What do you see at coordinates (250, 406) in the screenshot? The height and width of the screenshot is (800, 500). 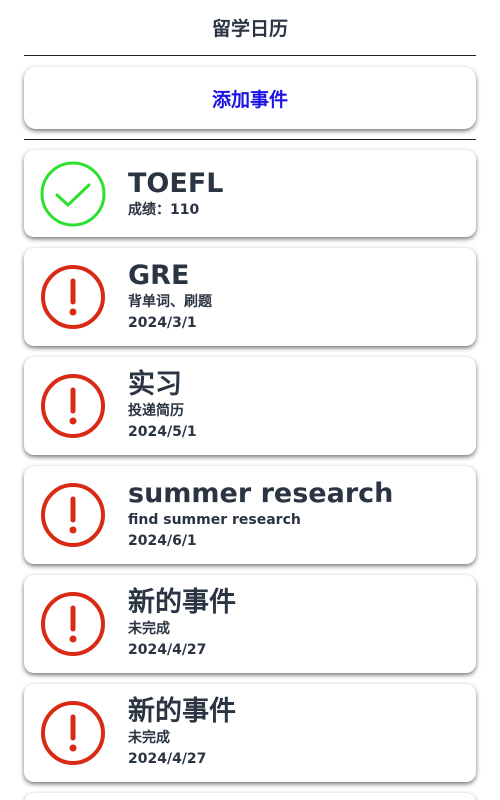 I see `event-card: 实习 投递简历 2024/5/1` at bounding box center [250, 406].